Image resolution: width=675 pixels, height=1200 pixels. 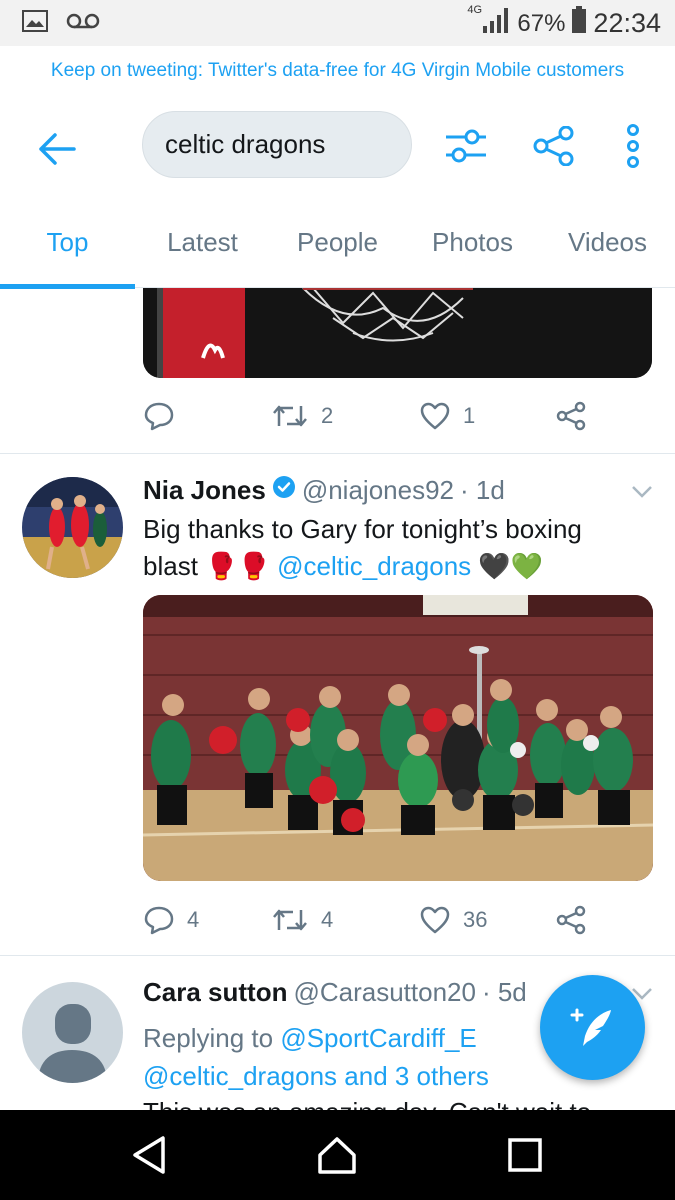 What do you see at coordinates (466, 146) in the screenshot?
I see `filter-icon` at bounding box center [466, 146].